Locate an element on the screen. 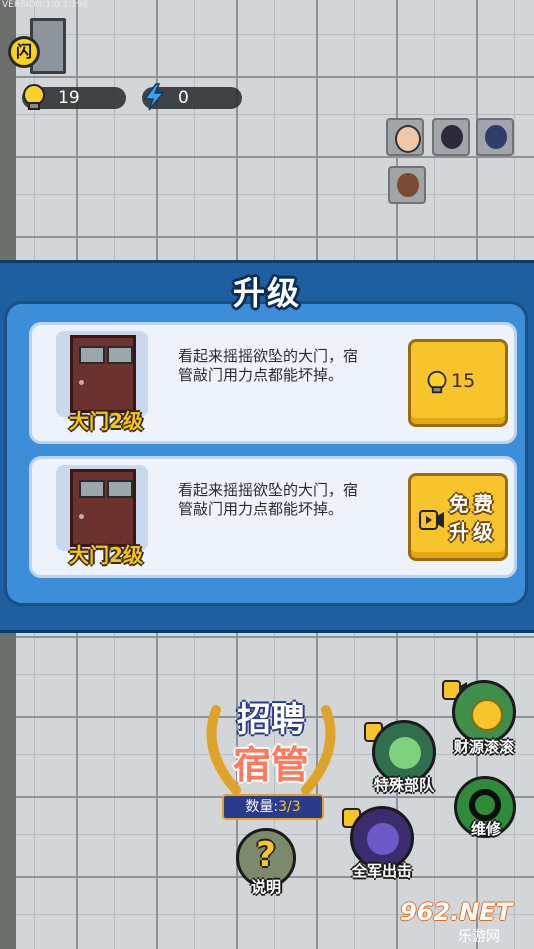 This screenshot has height=949, width=534. energy-count: 0 is located at coordinates (183, 98).